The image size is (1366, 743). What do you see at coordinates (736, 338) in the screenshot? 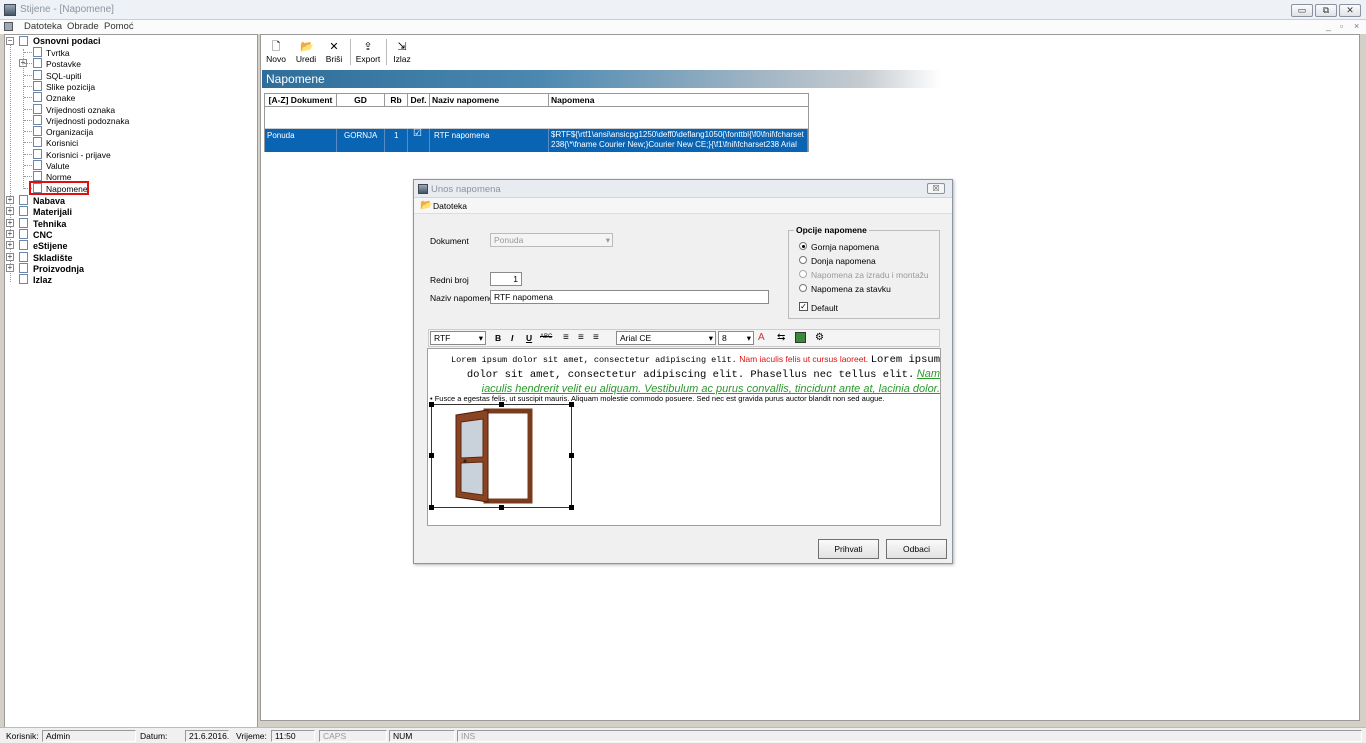
I see `size-select: 8 ▾` at bounding box center [736, 338].